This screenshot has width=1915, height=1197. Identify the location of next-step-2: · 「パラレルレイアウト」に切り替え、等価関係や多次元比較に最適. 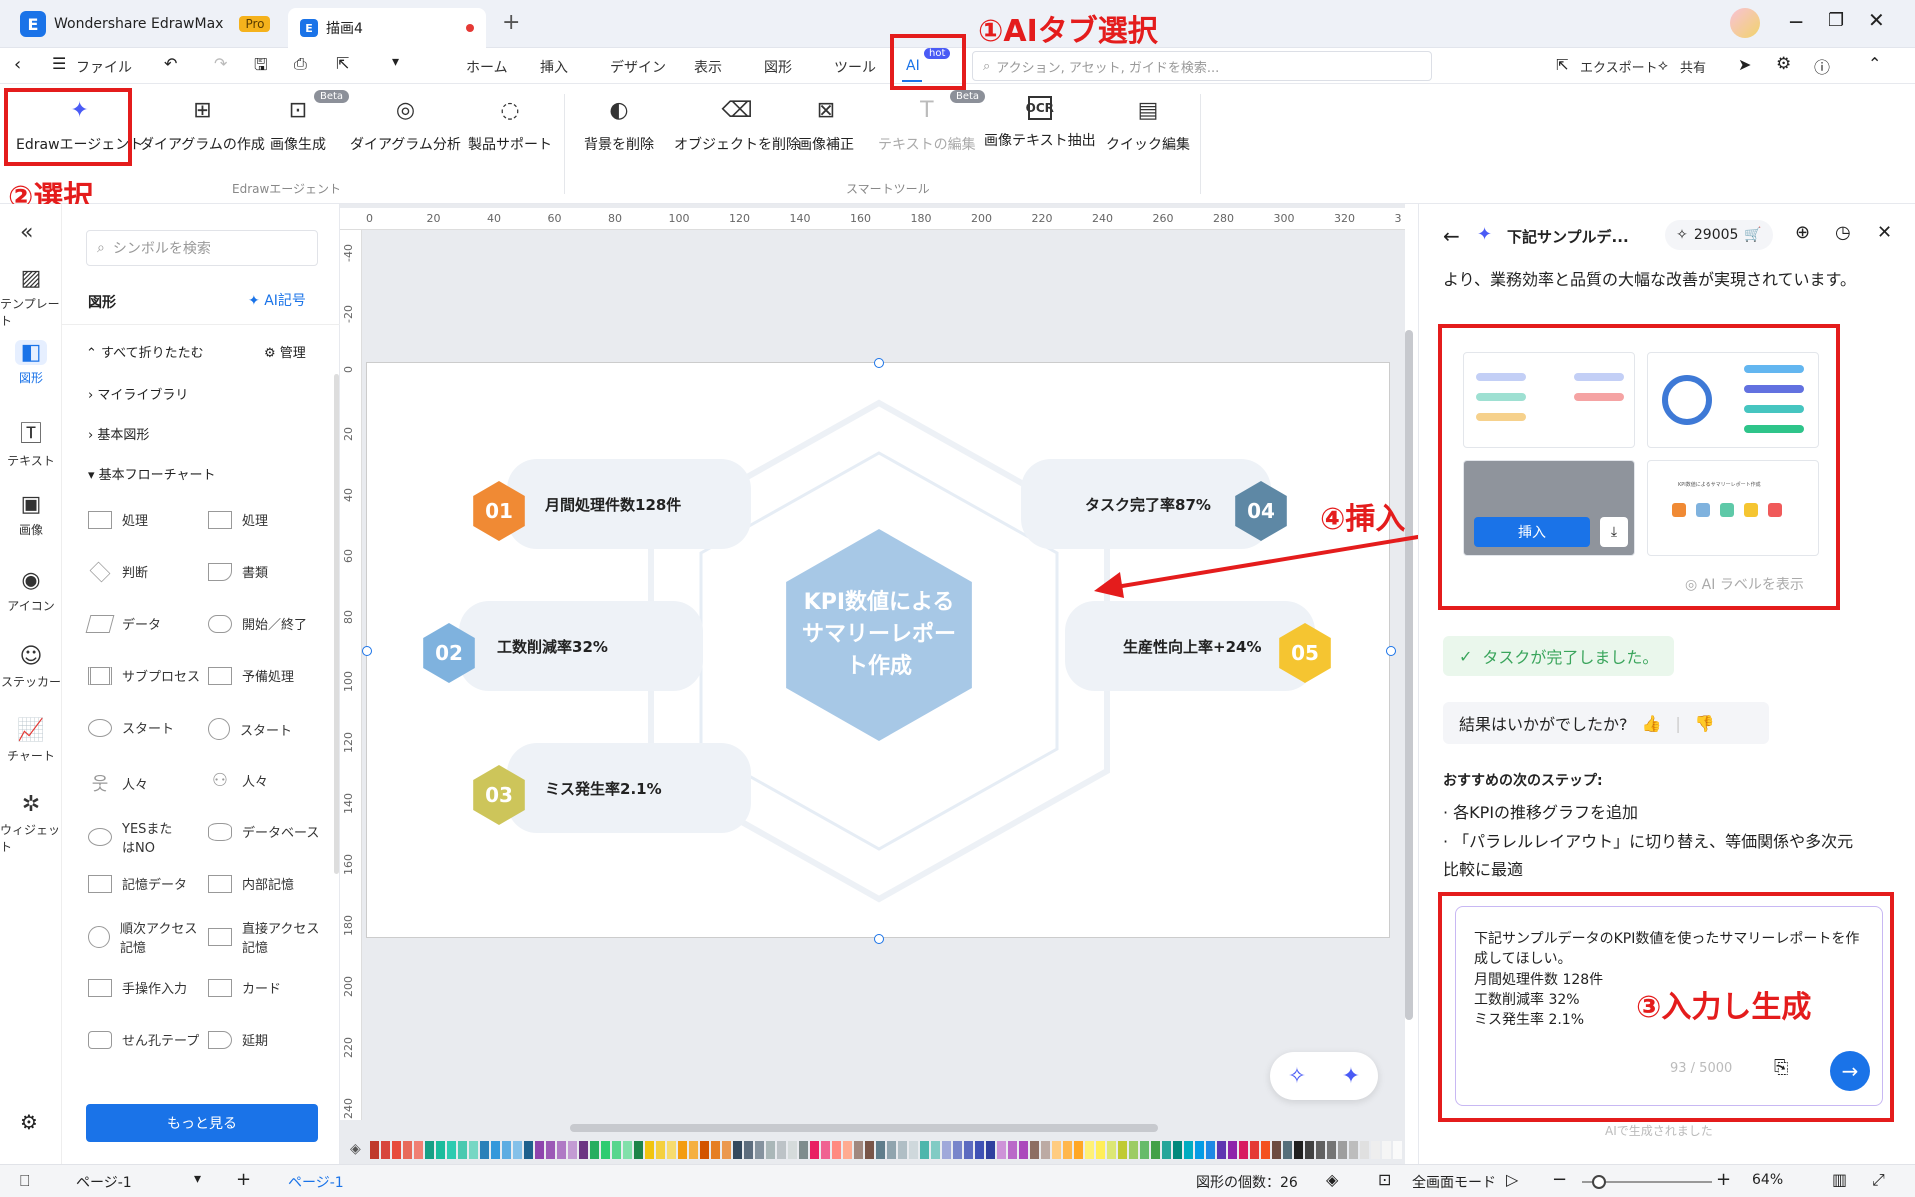
(1653, 856).